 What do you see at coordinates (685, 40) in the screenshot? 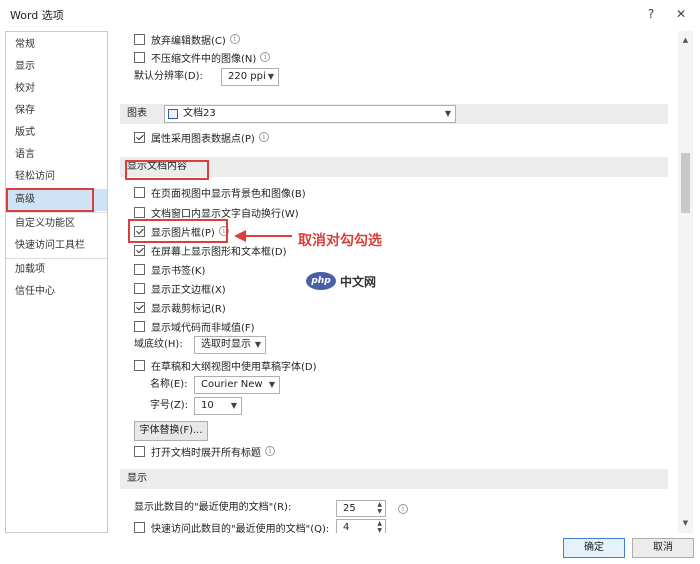
I see `scroll-up-icon: ▲` at bounding box center [685, 40].